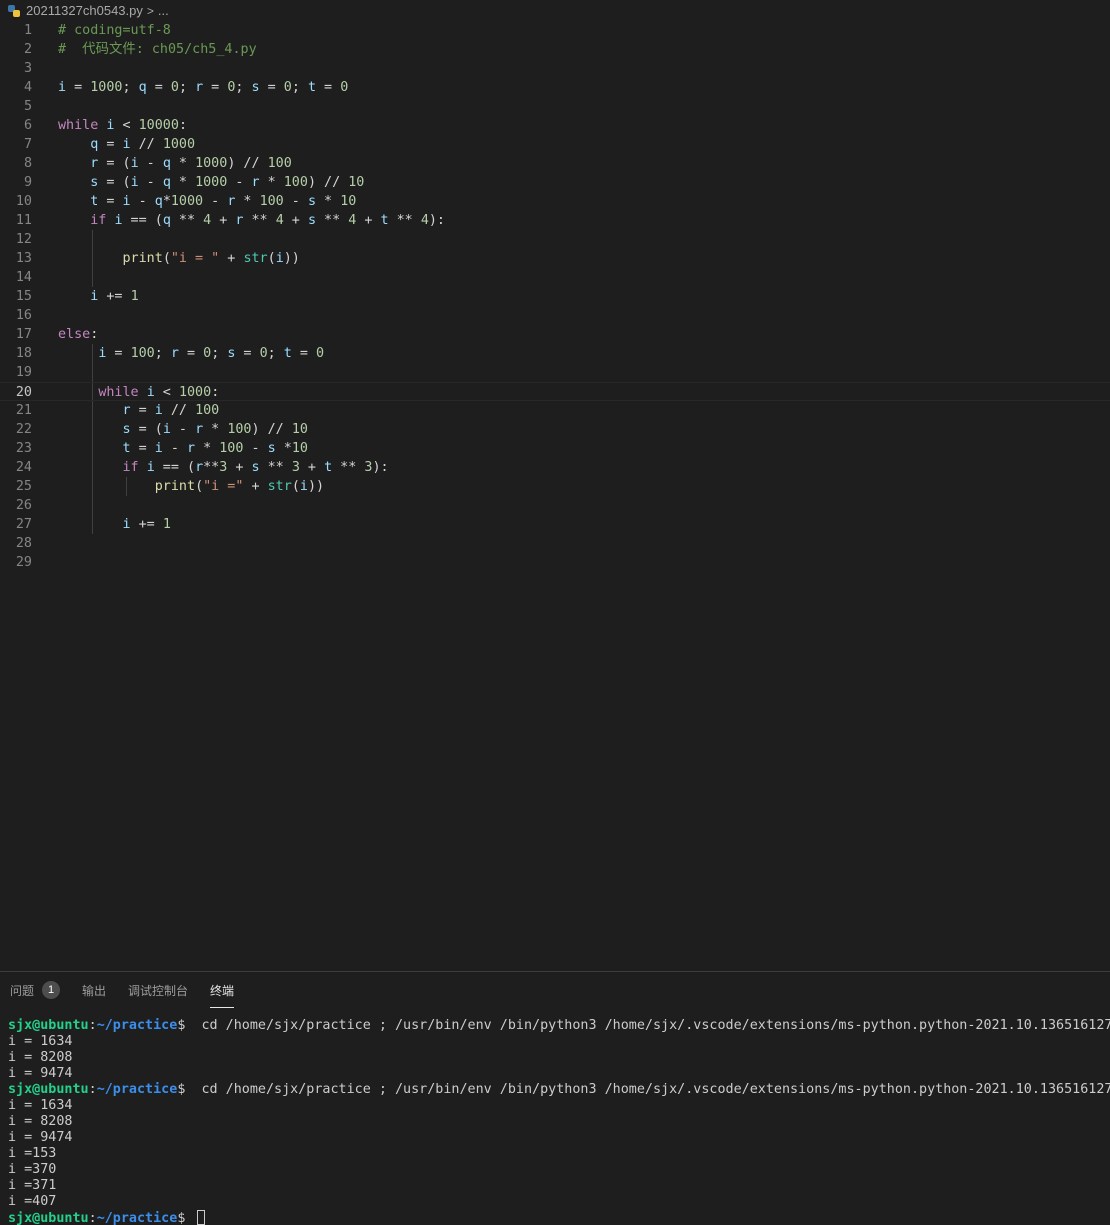 The image size is (1110, 1225). What do you see at coordinates (555, 372) in the screenshot?
I see `code-line: 19` at bounding box center [555, 372].